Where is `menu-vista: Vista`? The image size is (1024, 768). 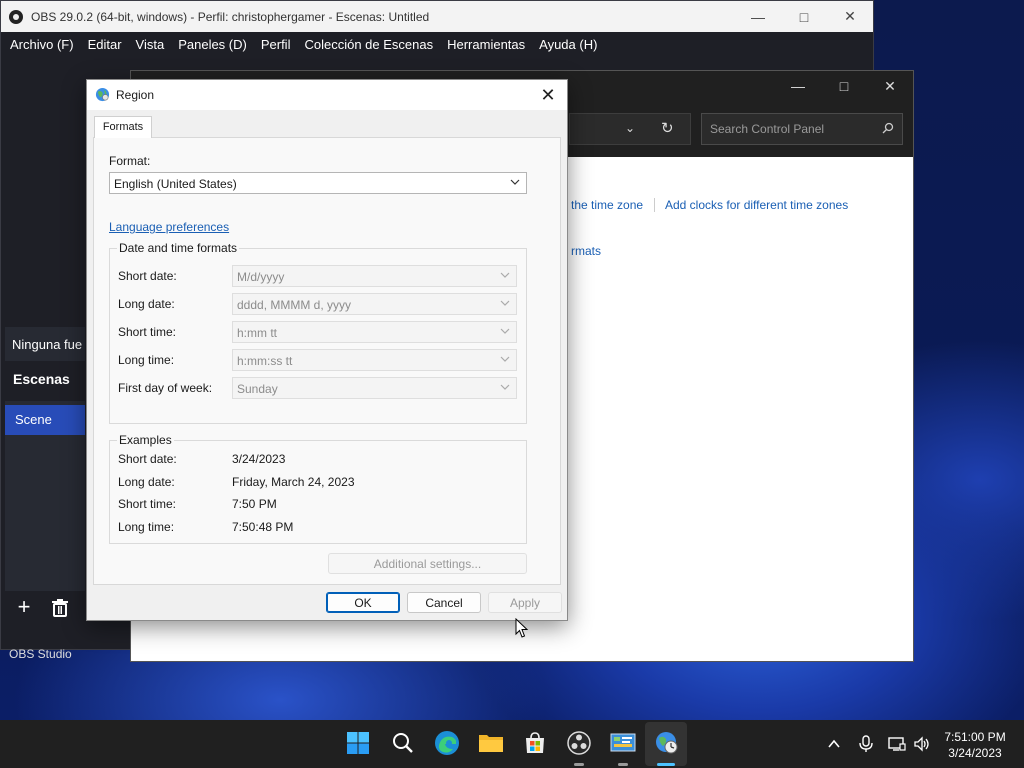 menu-vista: Vista is located at coordinates (150, 44).